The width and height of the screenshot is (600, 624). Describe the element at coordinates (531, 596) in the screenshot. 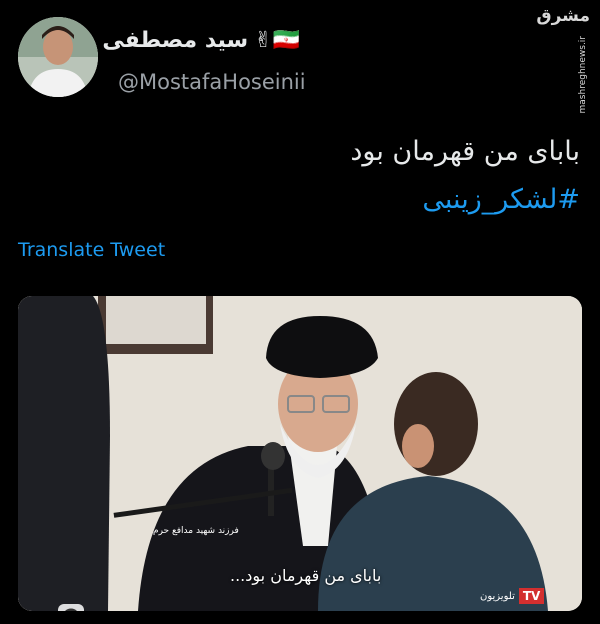

I see `tv-badge: TV` at that location.